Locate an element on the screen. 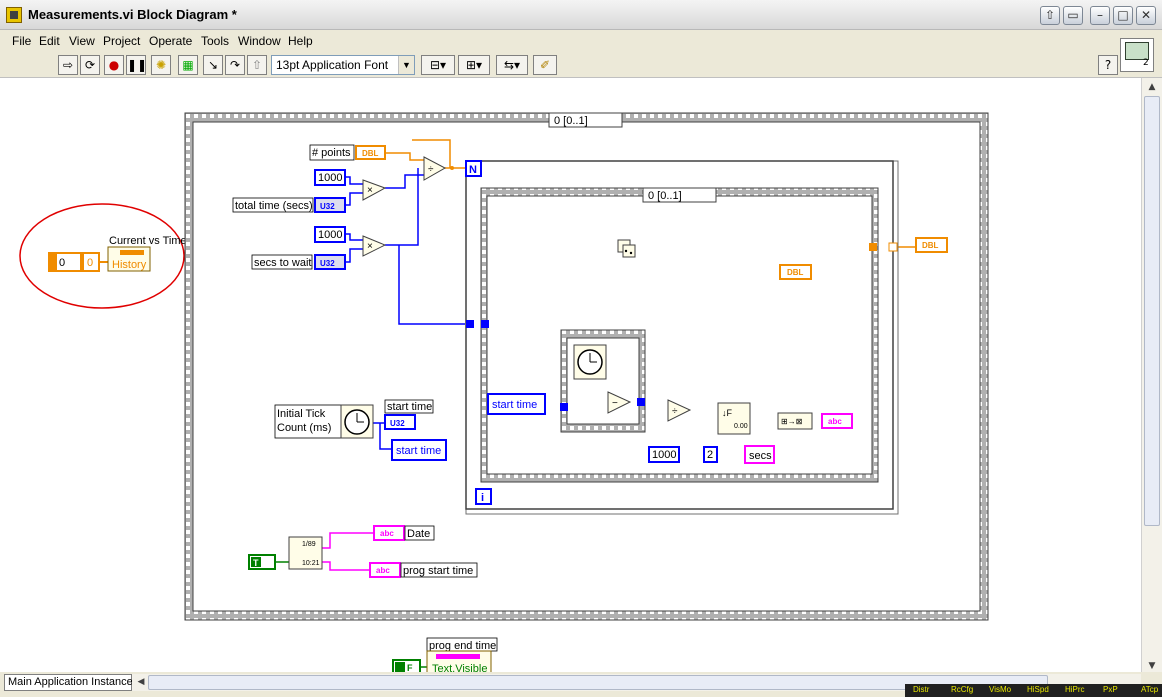  const-2-text: 2 is located at coordinates (710, 455).